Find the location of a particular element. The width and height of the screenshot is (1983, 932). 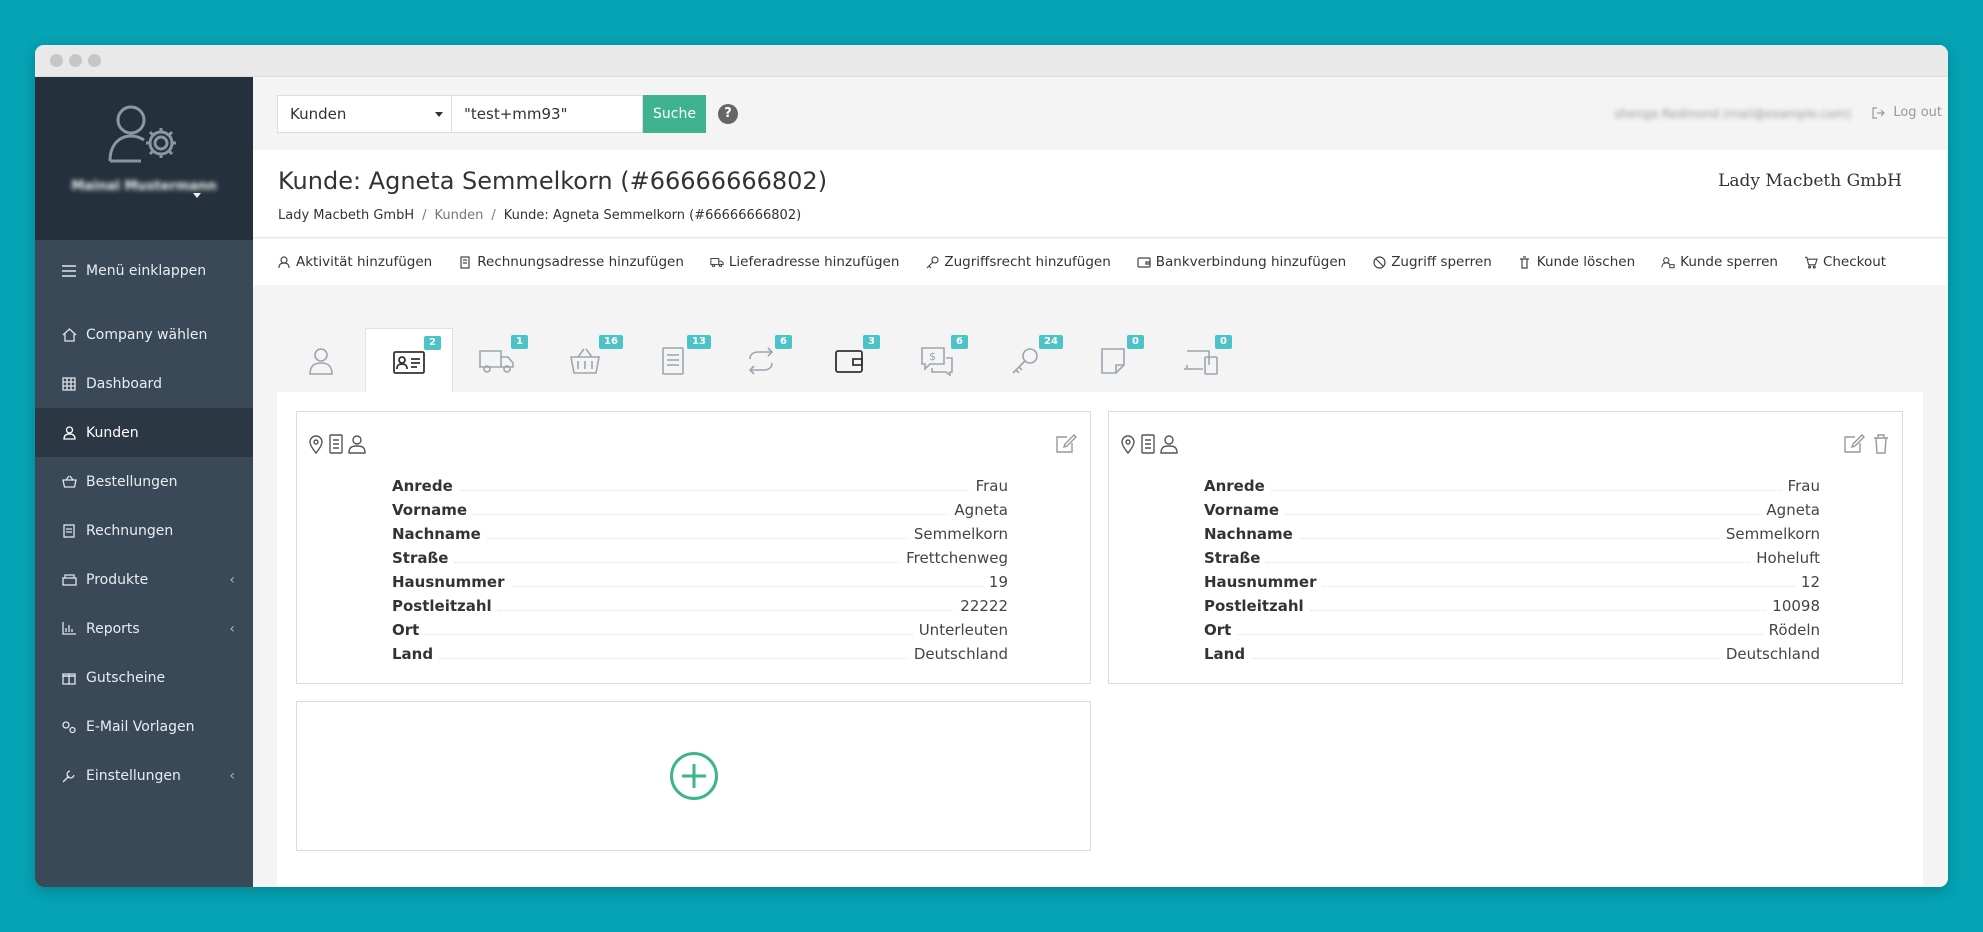

plus-circle-icon is located at coordinates (694, 776).